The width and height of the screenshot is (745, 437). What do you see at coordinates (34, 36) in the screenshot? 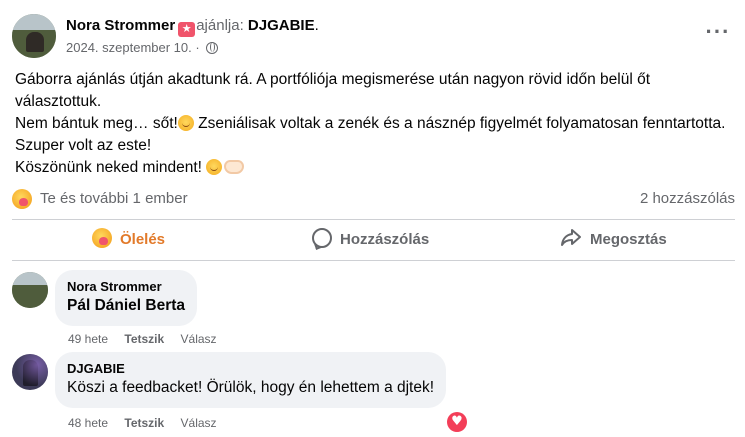
I see `author-avatar` at bounding box center [34, 36].